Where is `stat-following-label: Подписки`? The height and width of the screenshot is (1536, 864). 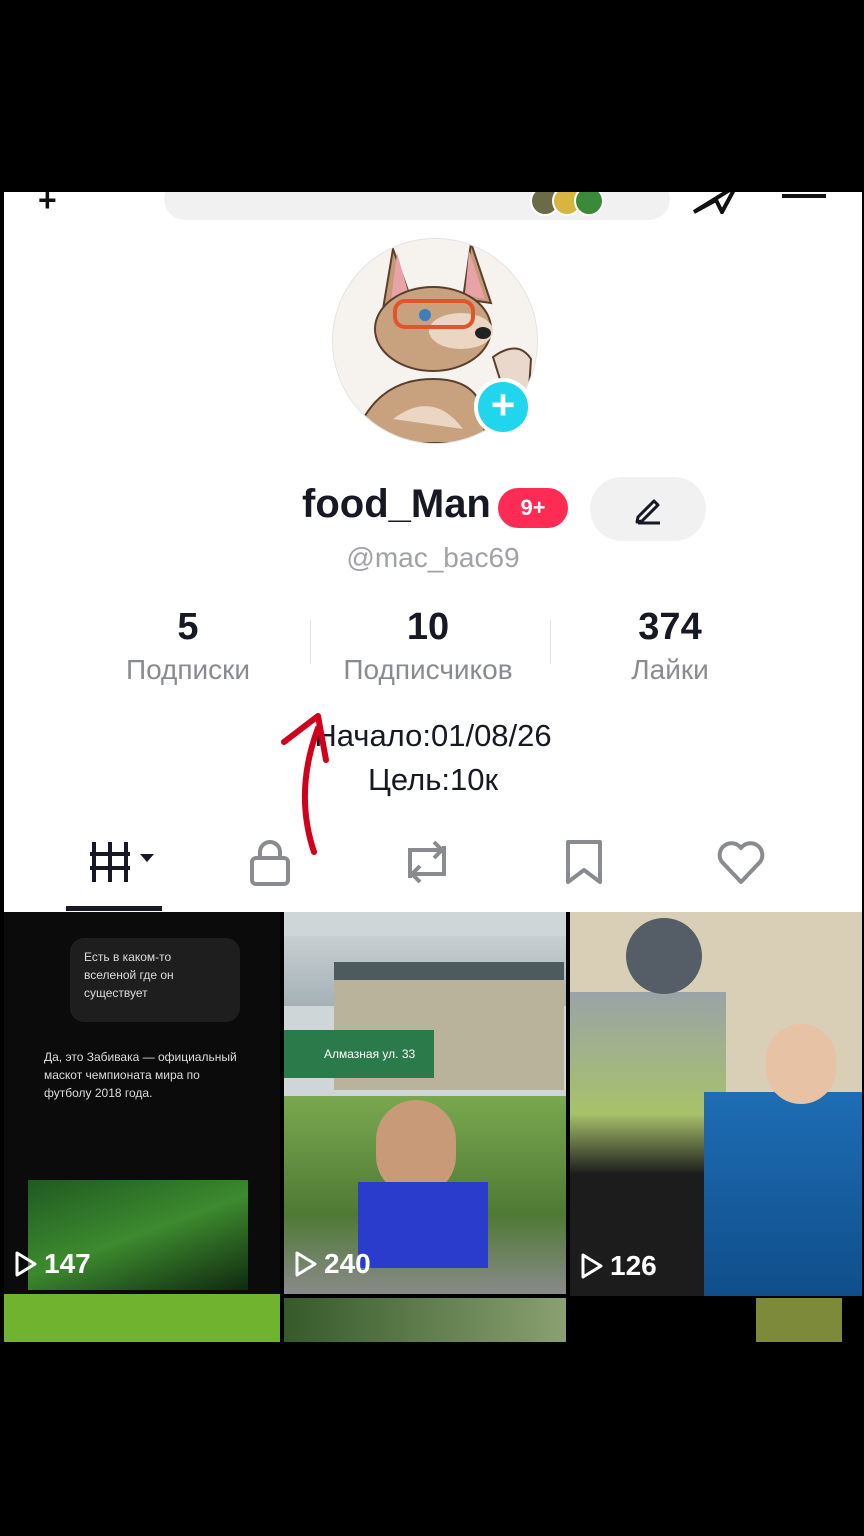
stat-following-label: Подписки is located at coordinates (188, 669).